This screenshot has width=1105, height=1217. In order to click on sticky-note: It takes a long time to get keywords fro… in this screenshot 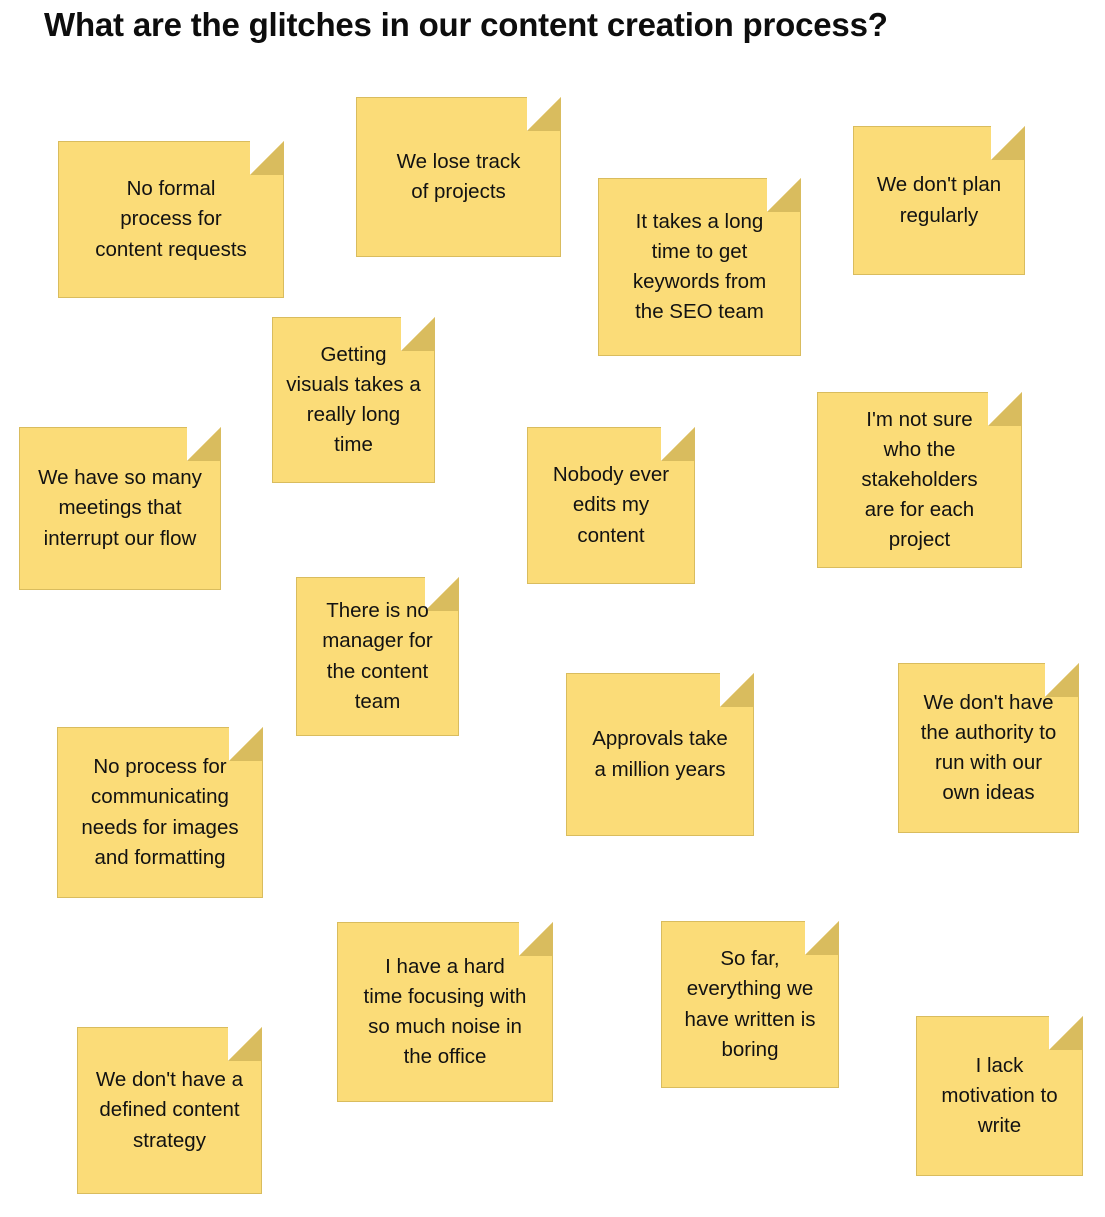, I will do `click(699, 267)`.